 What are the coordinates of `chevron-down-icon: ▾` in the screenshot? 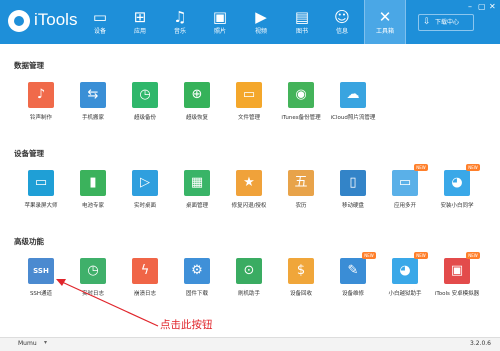 It's located at (45, 342).